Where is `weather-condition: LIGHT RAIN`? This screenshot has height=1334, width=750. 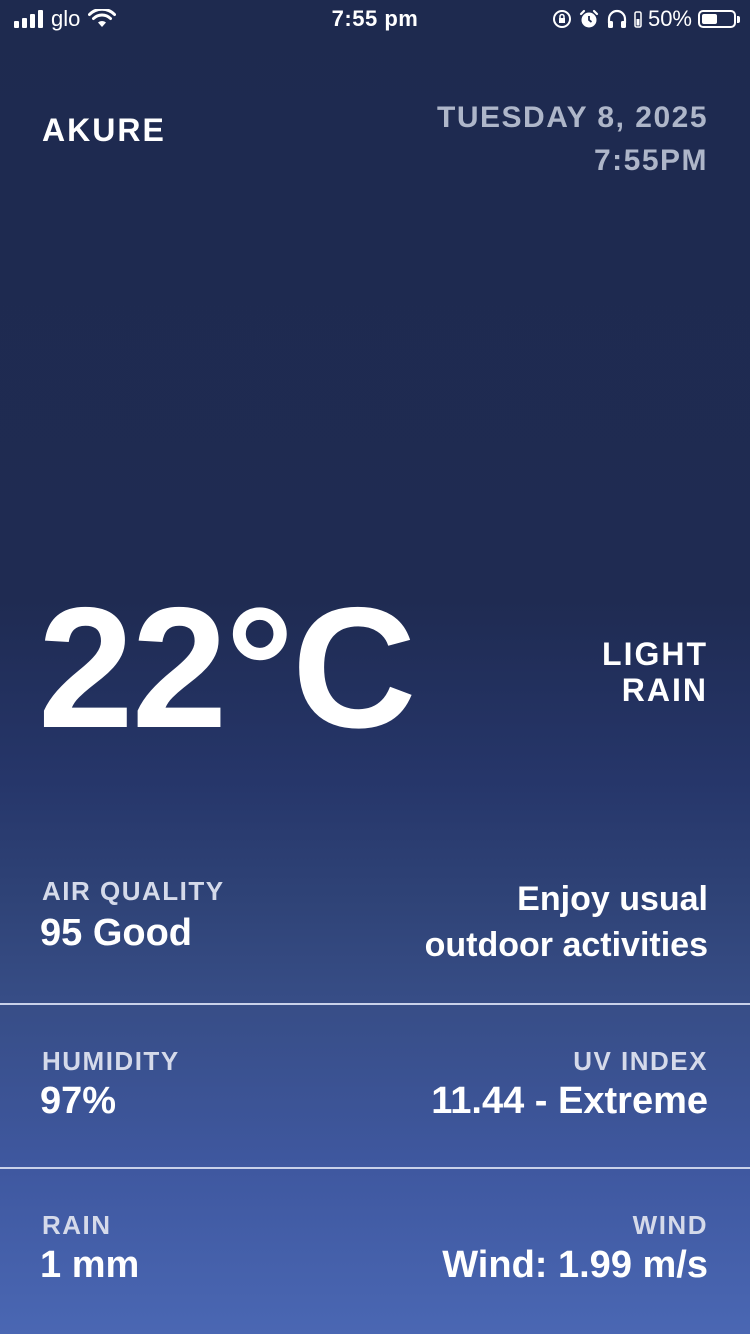
weather-condition: LIGHT RAIN is located at coordinates (655, 672).